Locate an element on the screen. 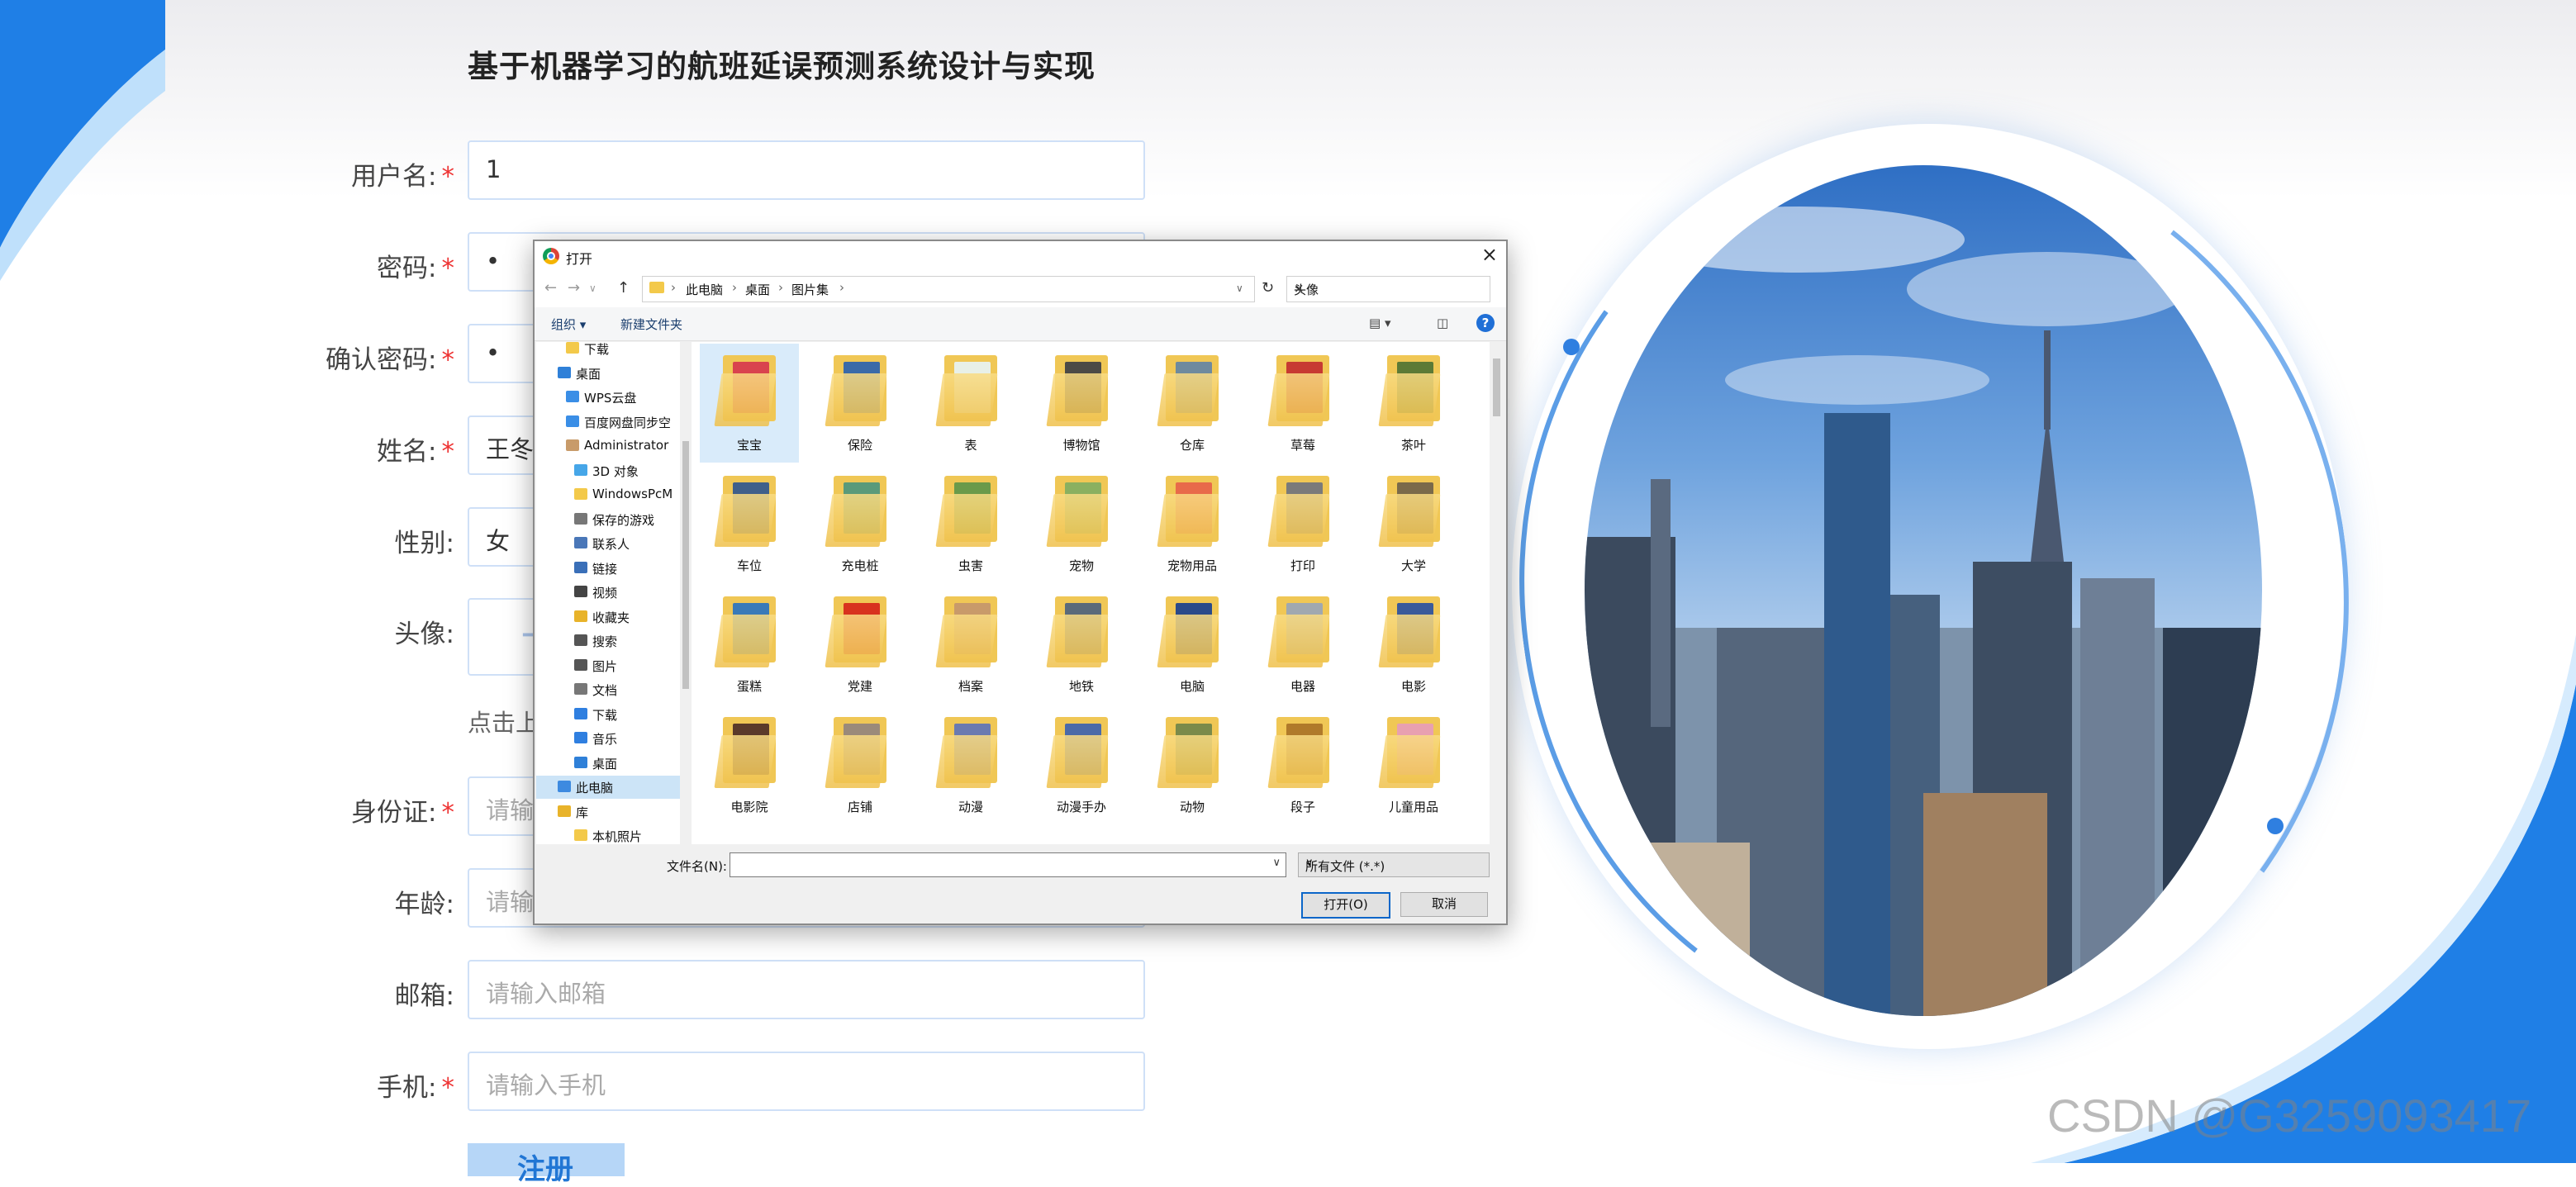  nav-item: Administrator is located at coordinates (609, 446).